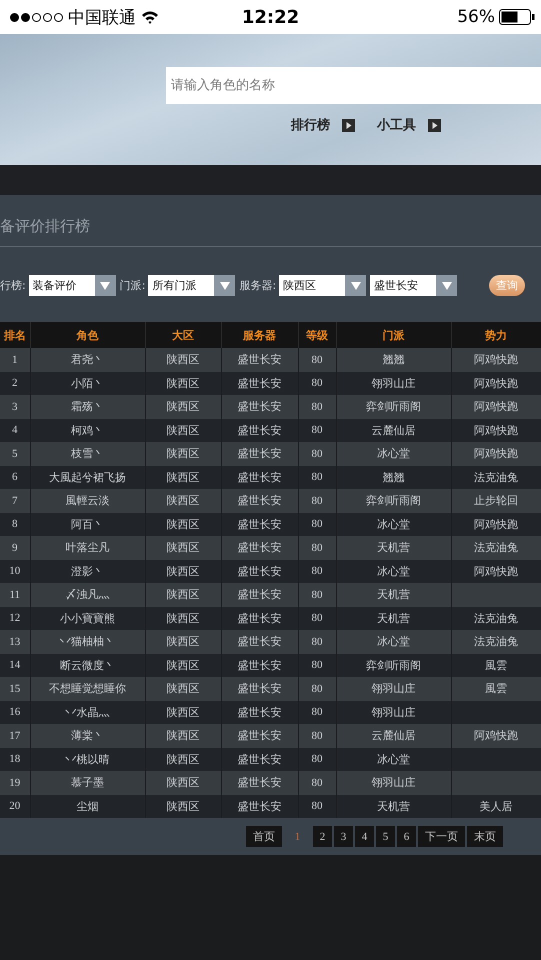  I want to click on table-cell: 君尧丶, so click(87, 359).